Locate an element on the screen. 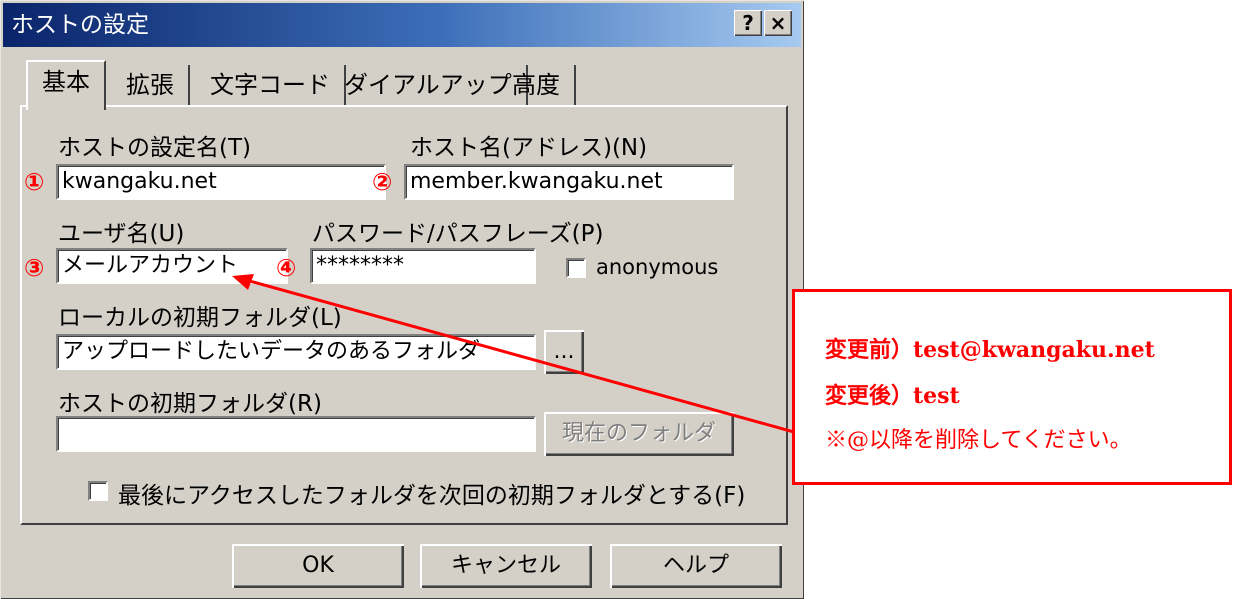  annotation-instruction: ※@以降を削除してください。 is located at coordinates (978, 440).